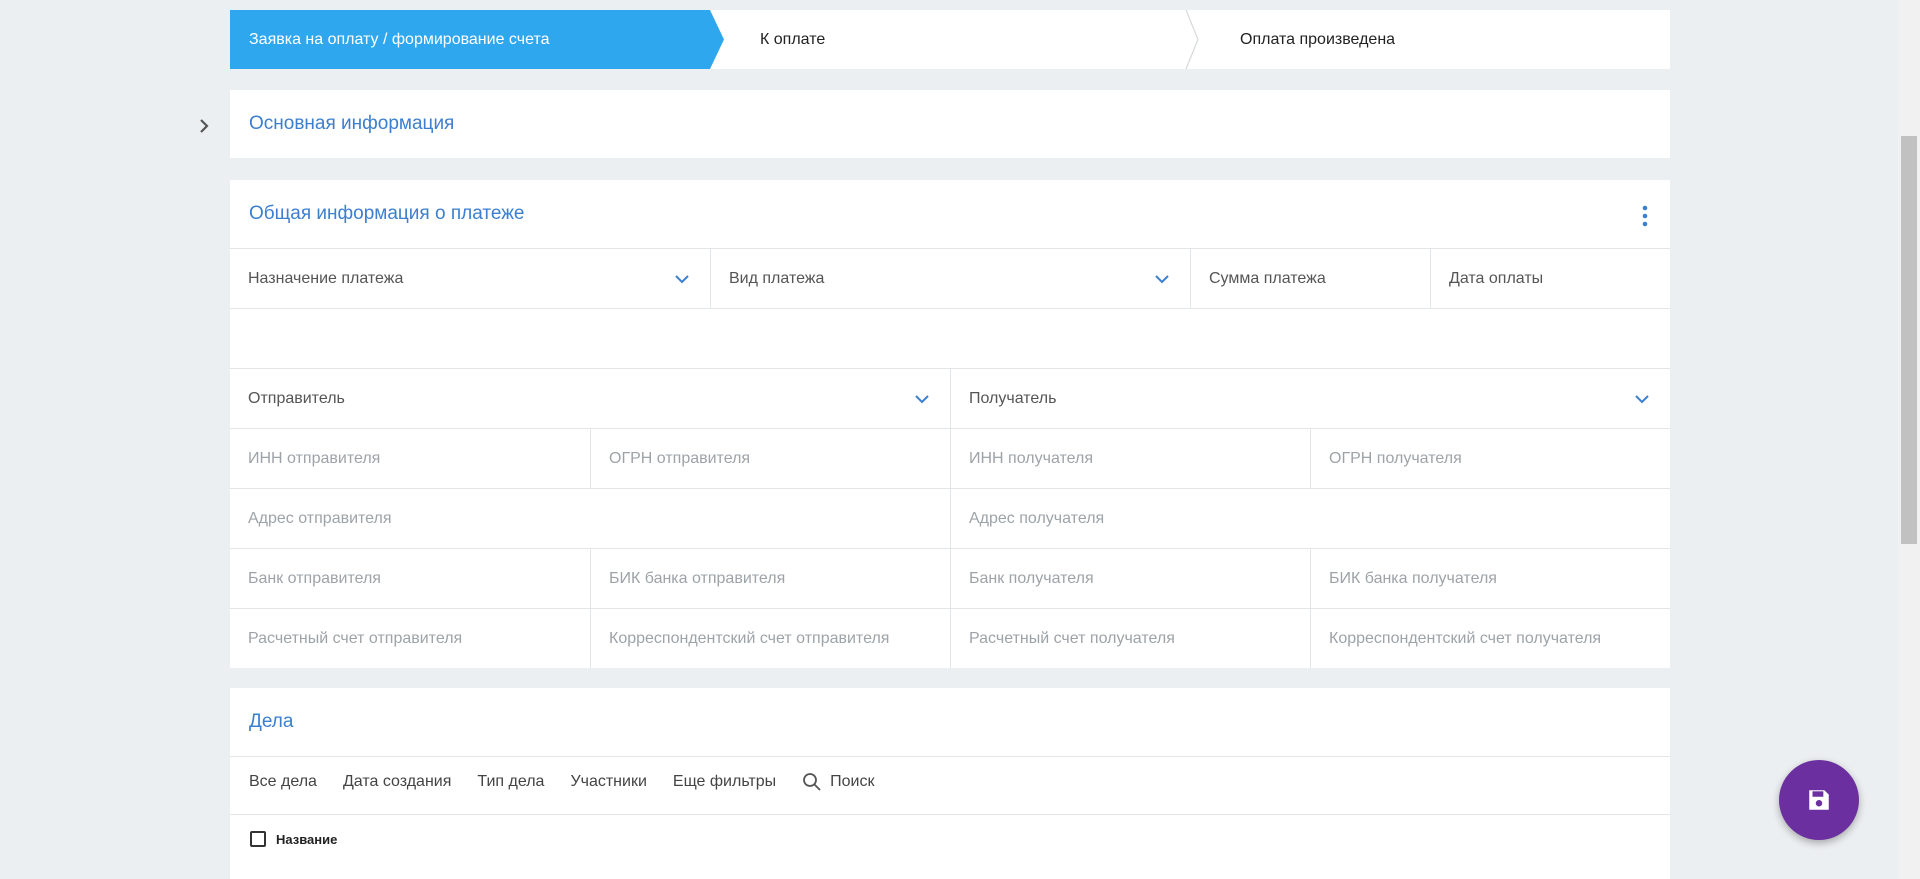 The width and height of the screenshot is (1920, 879). What do you see at coordinates (749, 638) in the screenshot?
I see `field-label: Корреспондентский счет отправителя` at bounding box center [749, 638].